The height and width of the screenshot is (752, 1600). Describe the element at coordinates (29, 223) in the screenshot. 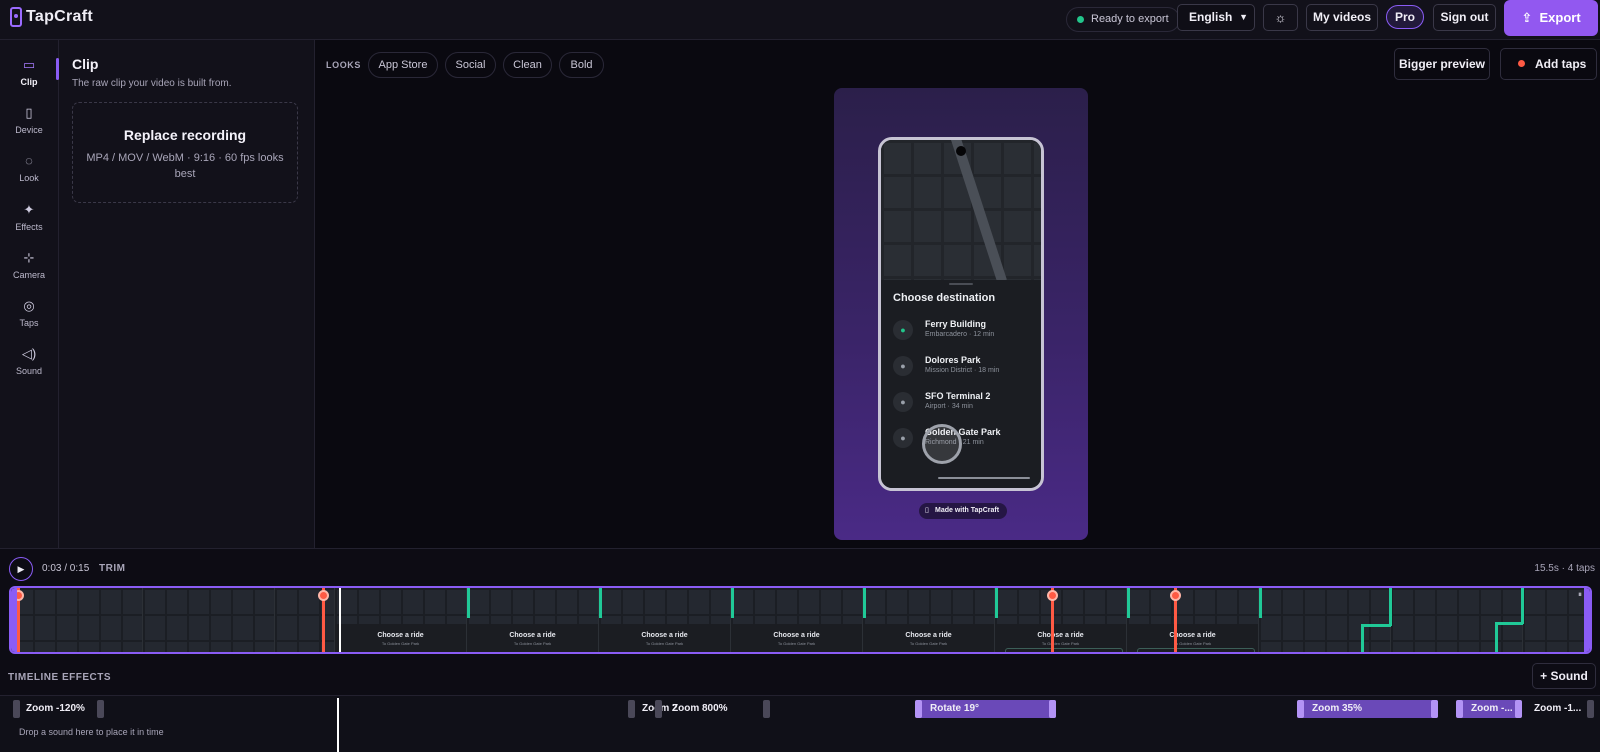

I see `rail-item-effects: ✦ Effects` at that location.